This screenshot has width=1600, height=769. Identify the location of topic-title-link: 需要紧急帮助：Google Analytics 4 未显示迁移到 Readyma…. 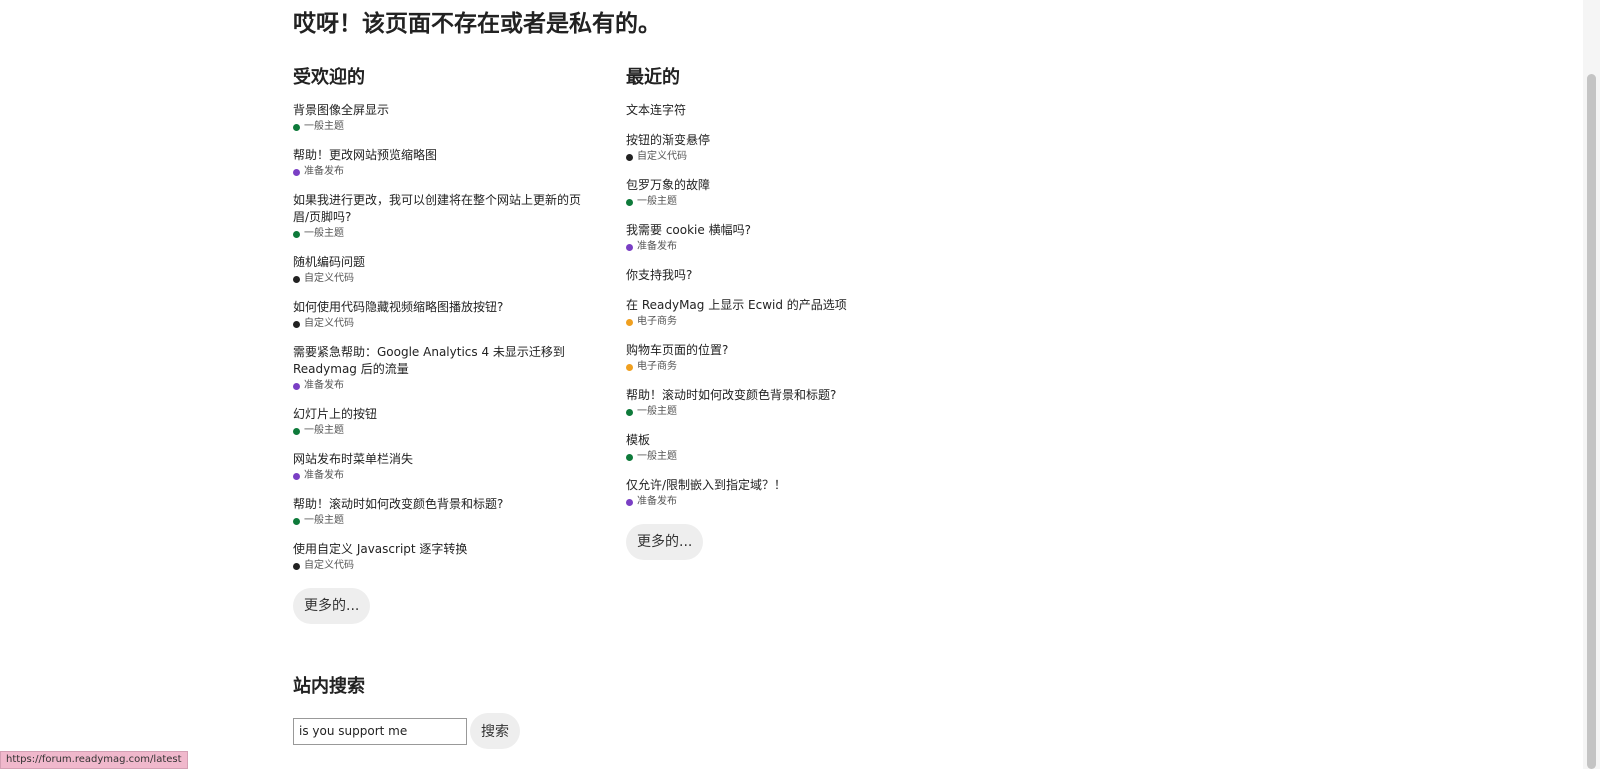
(438, 361).